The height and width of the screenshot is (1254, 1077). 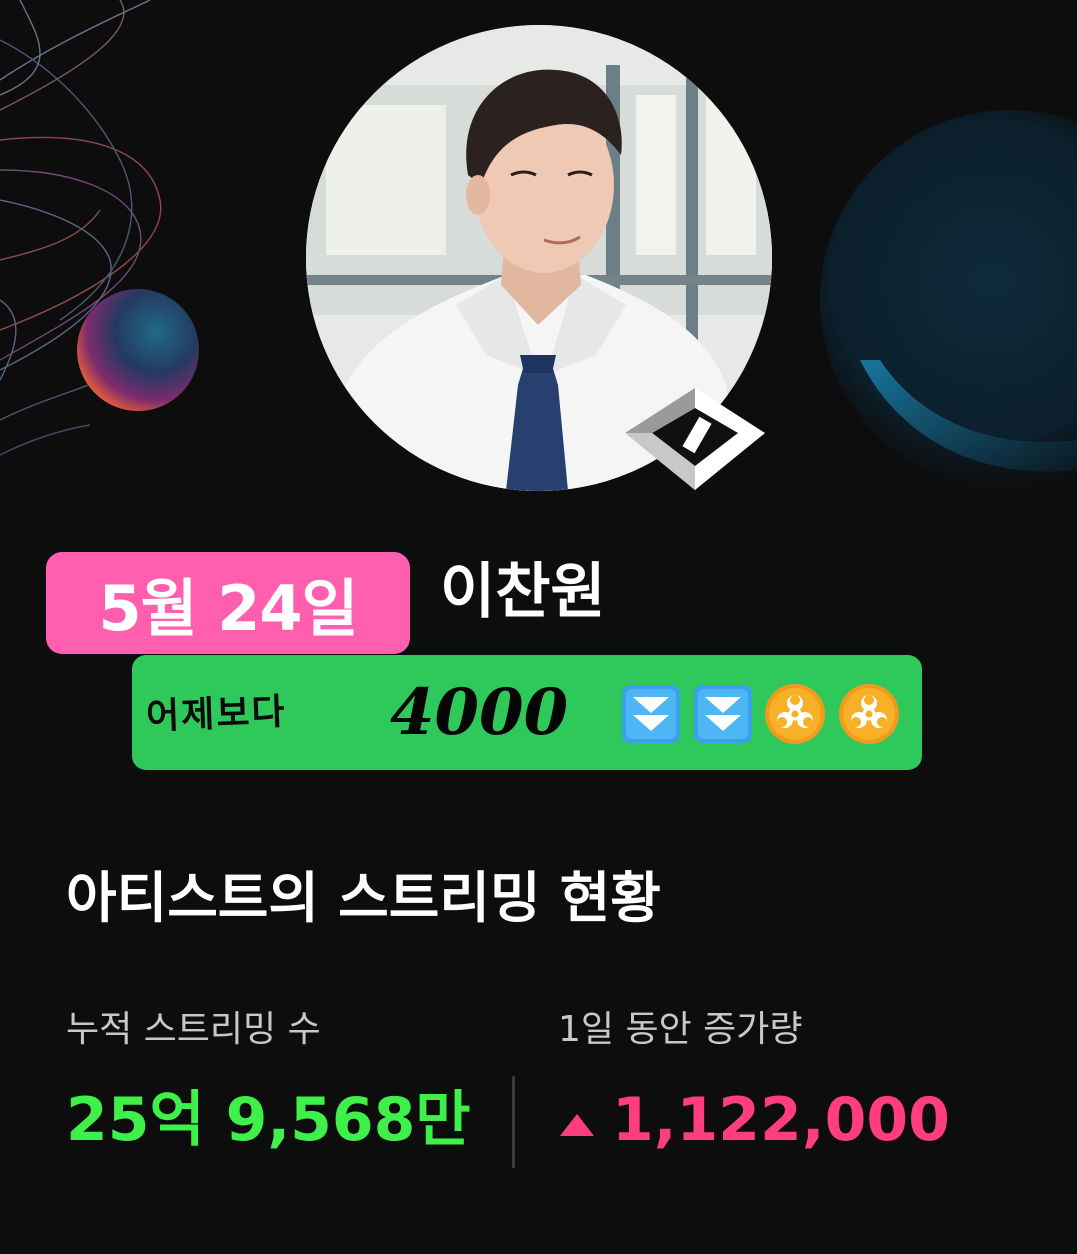 What do you see at coordinates (513, 1122) in the screenshot?
I see `stats-divider` at bounding box center [513, 1122].